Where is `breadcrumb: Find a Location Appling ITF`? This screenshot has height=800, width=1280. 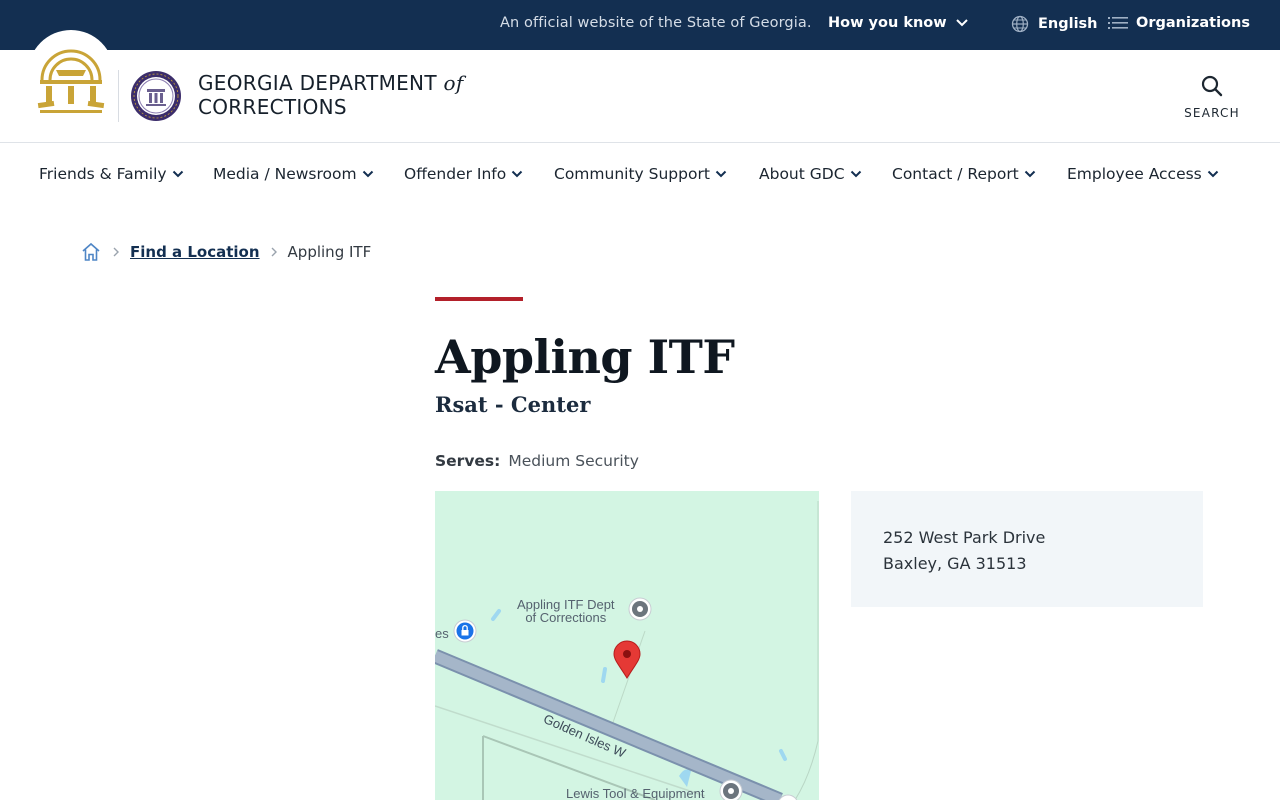
breadcrumb: Find a Location Appling ITF is located at coordinates (225, 252).